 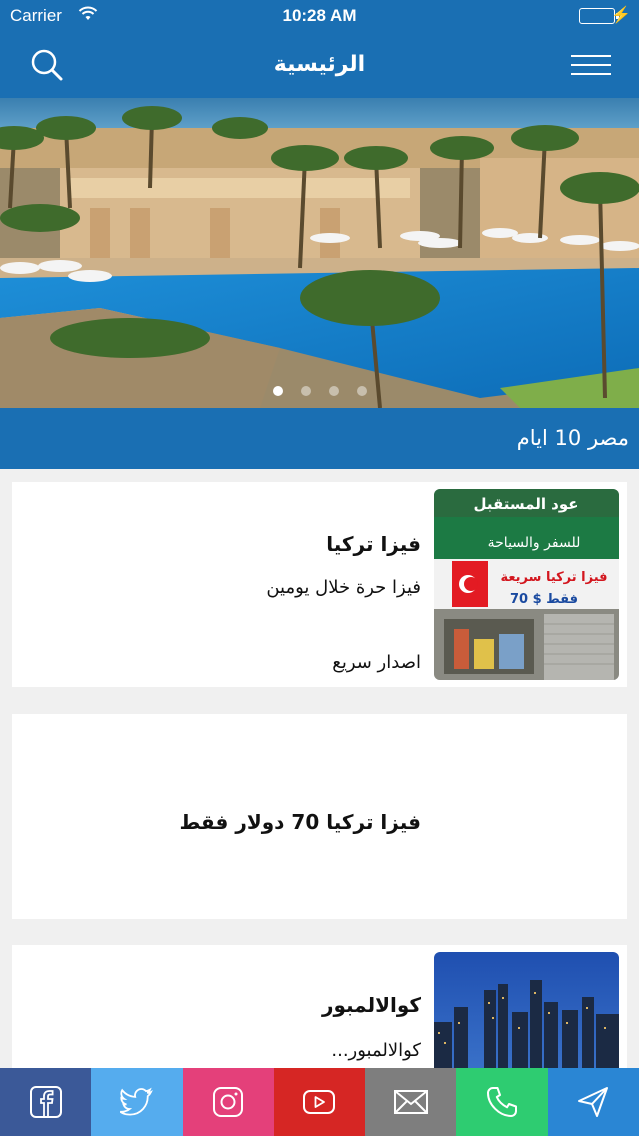 I want to click on share-button, so click(x=593, y=1102).